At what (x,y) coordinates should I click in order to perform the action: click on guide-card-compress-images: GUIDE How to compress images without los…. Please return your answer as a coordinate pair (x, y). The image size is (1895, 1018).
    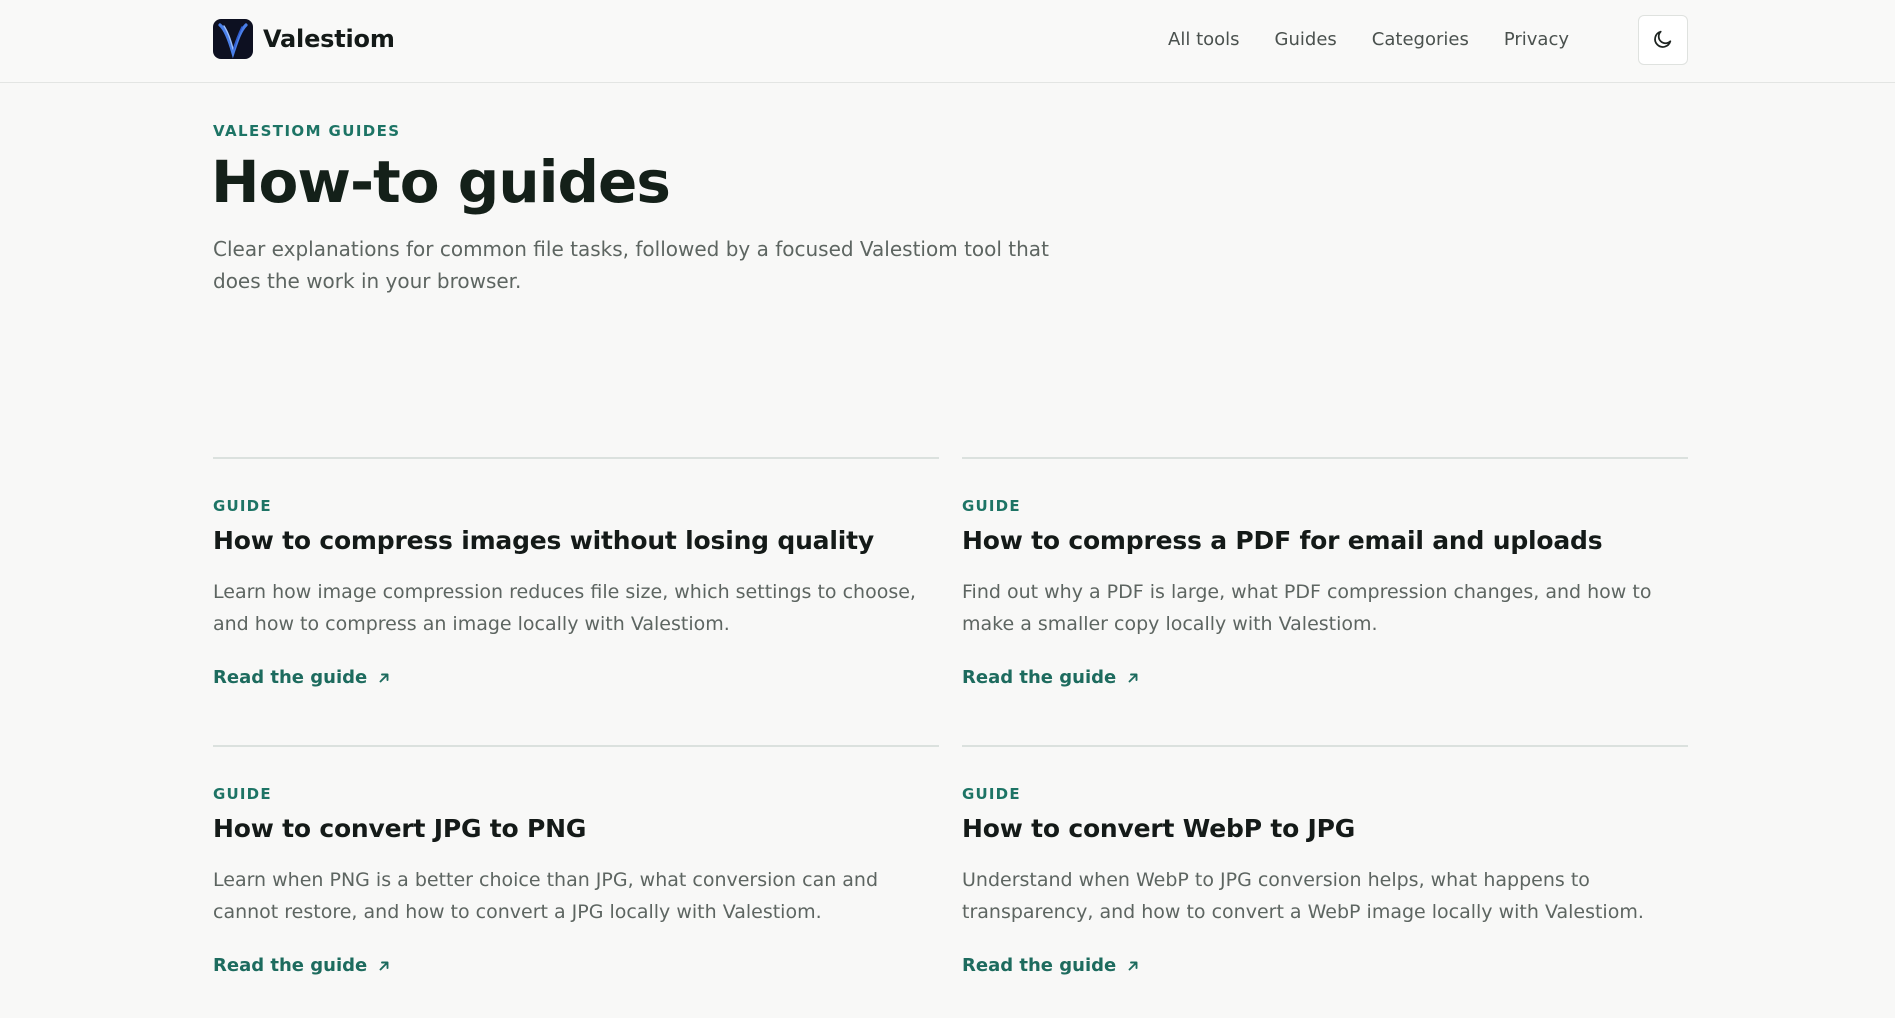
    Looking at the image, I should click on (576, 590).